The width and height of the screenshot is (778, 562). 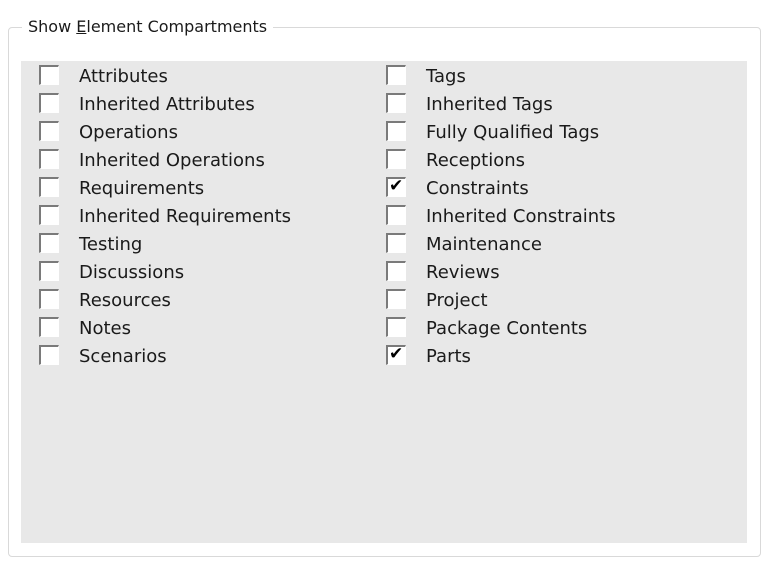 I want to click on checkbox-label: Testing, so click(x=111, y=244).